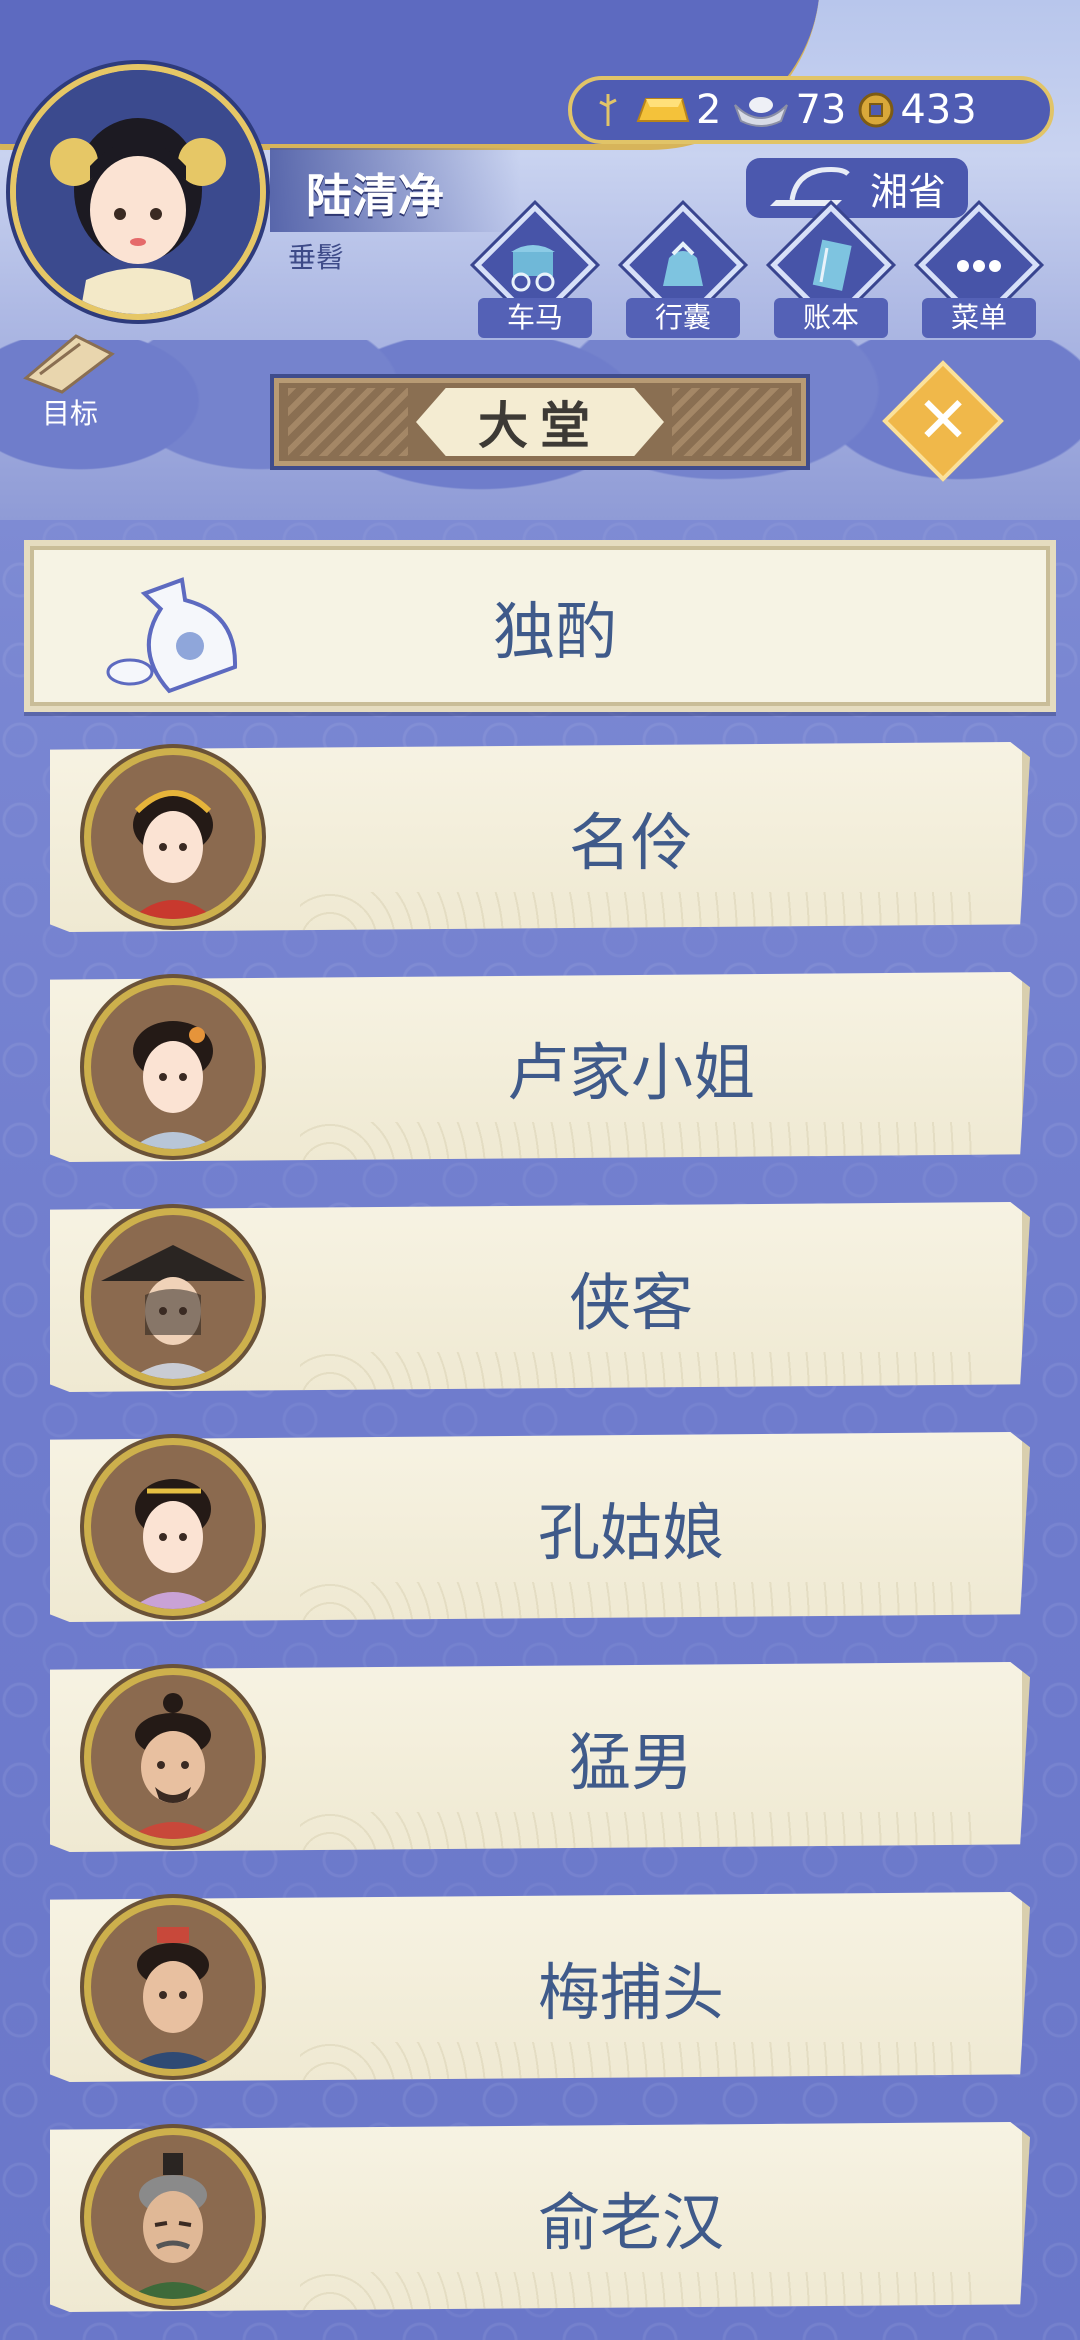  Describe the element at coordinates (316, 257) in the screenshot. I see `player-title: 垂髫` at that location.